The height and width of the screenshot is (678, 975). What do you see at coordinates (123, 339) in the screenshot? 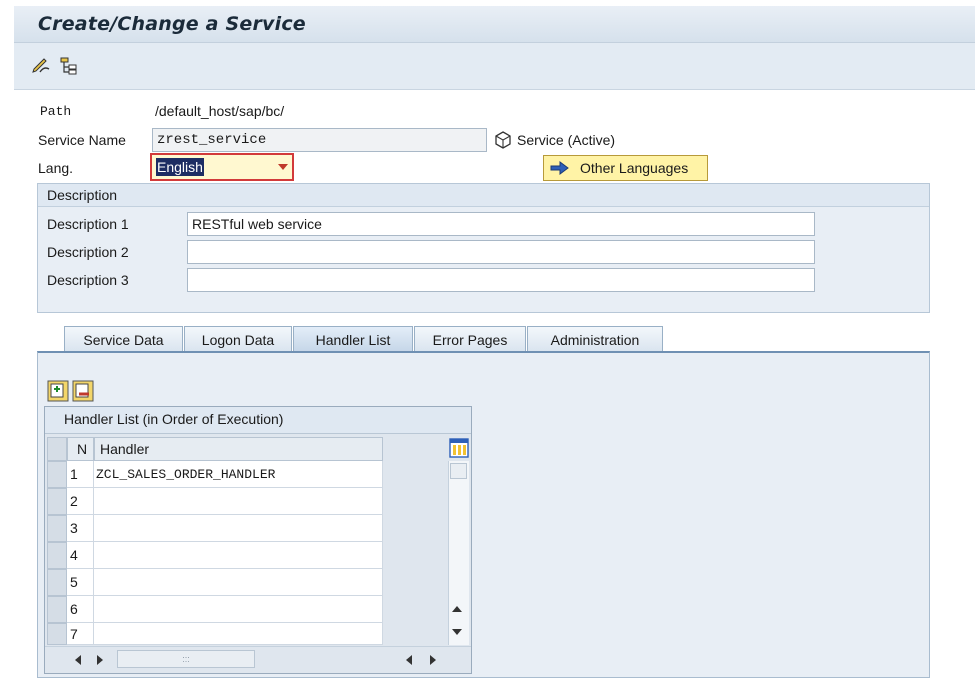
I see `tab-service-data: Service Data` at bounding box center [123, 339].